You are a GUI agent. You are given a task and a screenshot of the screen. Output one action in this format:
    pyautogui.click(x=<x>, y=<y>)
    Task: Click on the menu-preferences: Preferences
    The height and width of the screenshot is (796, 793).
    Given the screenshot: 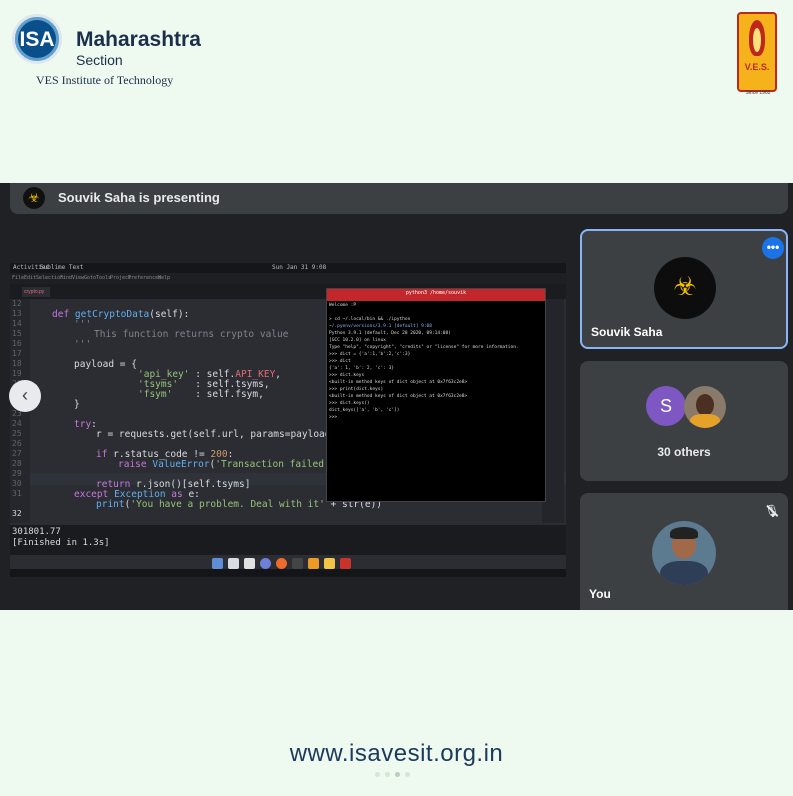 What is the action you would take?
    pyautogui.click(x=145, y=278)
    